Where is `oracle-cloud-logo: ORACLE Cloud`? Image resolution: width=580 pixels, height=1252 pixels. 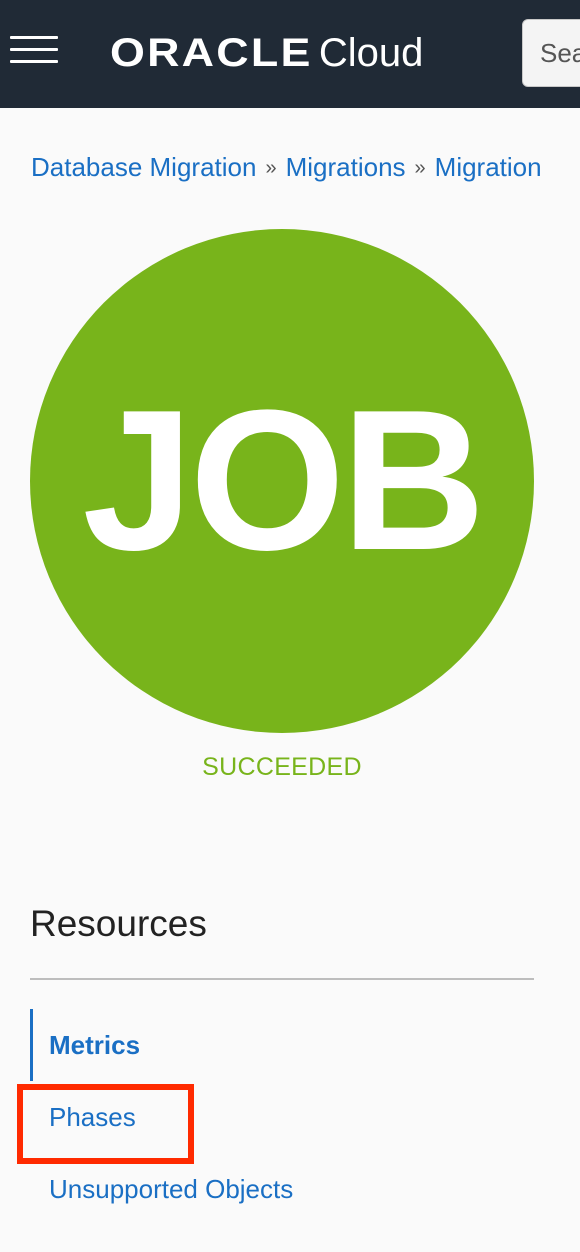
oracle-cloud-logo: ORACLE Cloud is located at coordinates (266, 53).